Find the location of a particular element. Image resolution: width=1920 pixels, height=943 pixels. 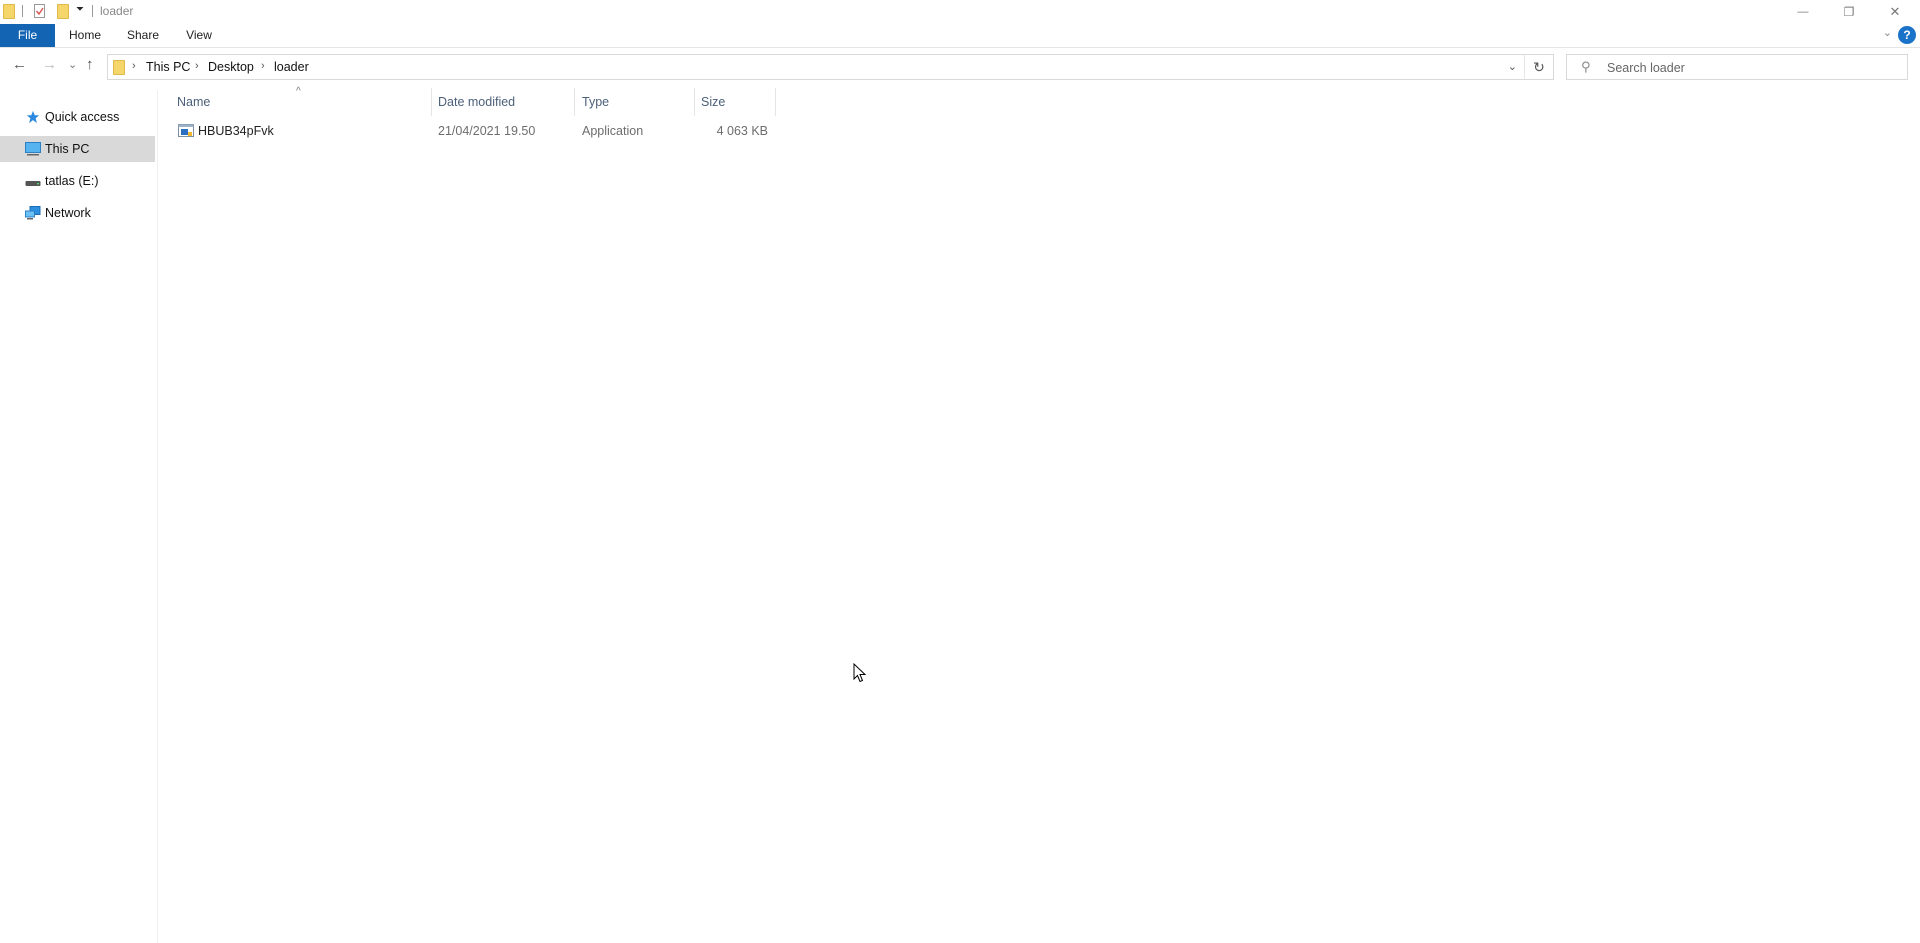

sidebar-item-this-pc: This PC is located at coordinates (77, 149).